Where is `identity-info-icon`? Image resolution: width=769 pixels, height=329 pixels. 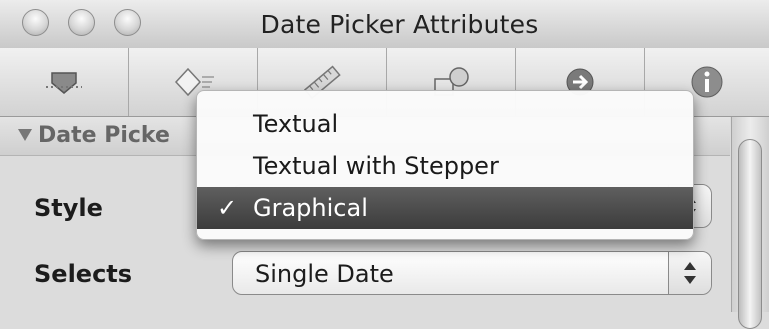 identity-info-icon is located at coordinates (707, 82).